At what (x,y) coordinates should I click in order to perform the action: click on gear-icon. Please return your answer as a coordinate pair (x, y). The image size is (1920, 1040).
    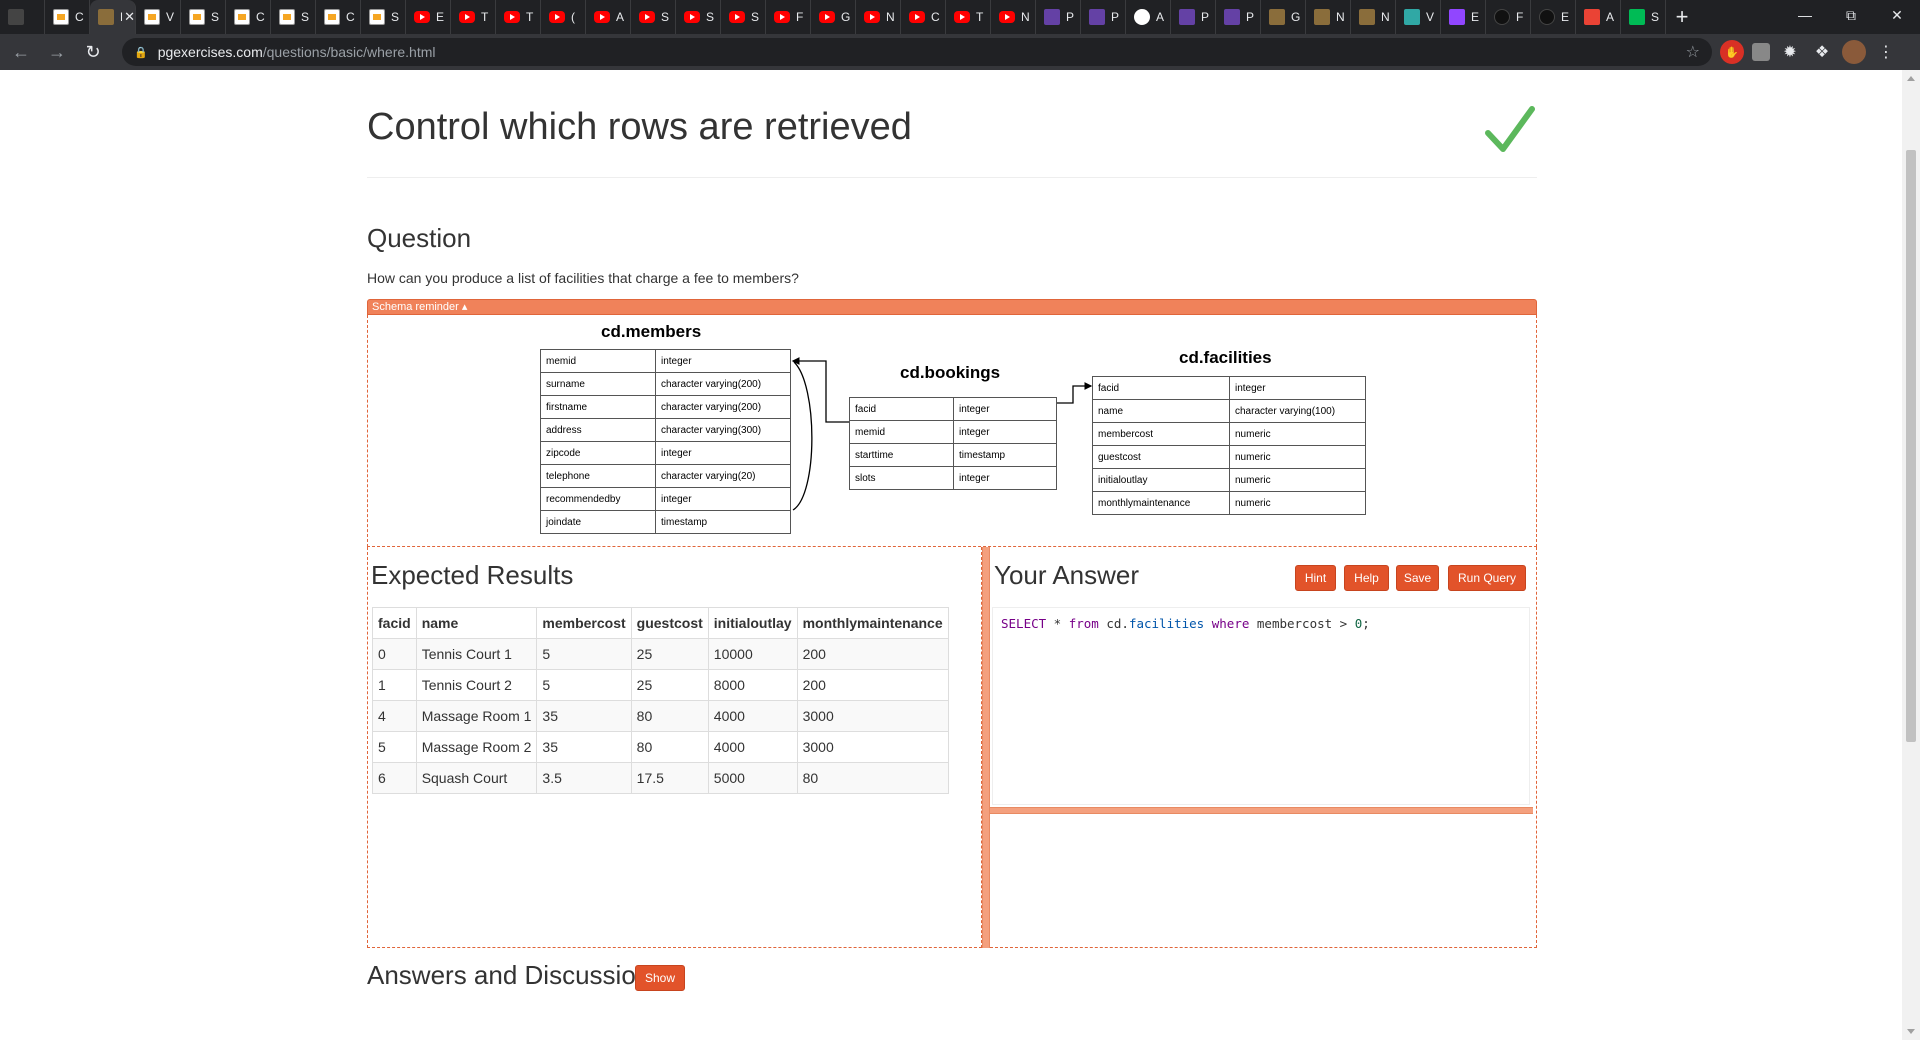
    Looking at the image, I should click on (1142, 17).